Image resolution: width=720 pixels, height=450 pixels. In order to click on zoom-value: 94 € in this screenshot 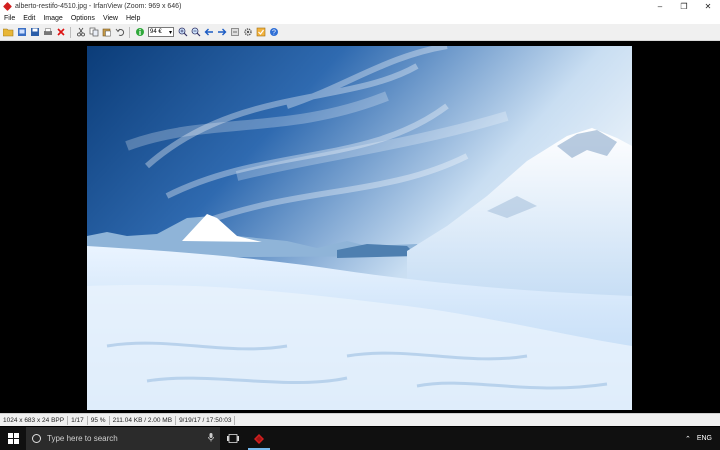, I will do `click(156, 32)`.